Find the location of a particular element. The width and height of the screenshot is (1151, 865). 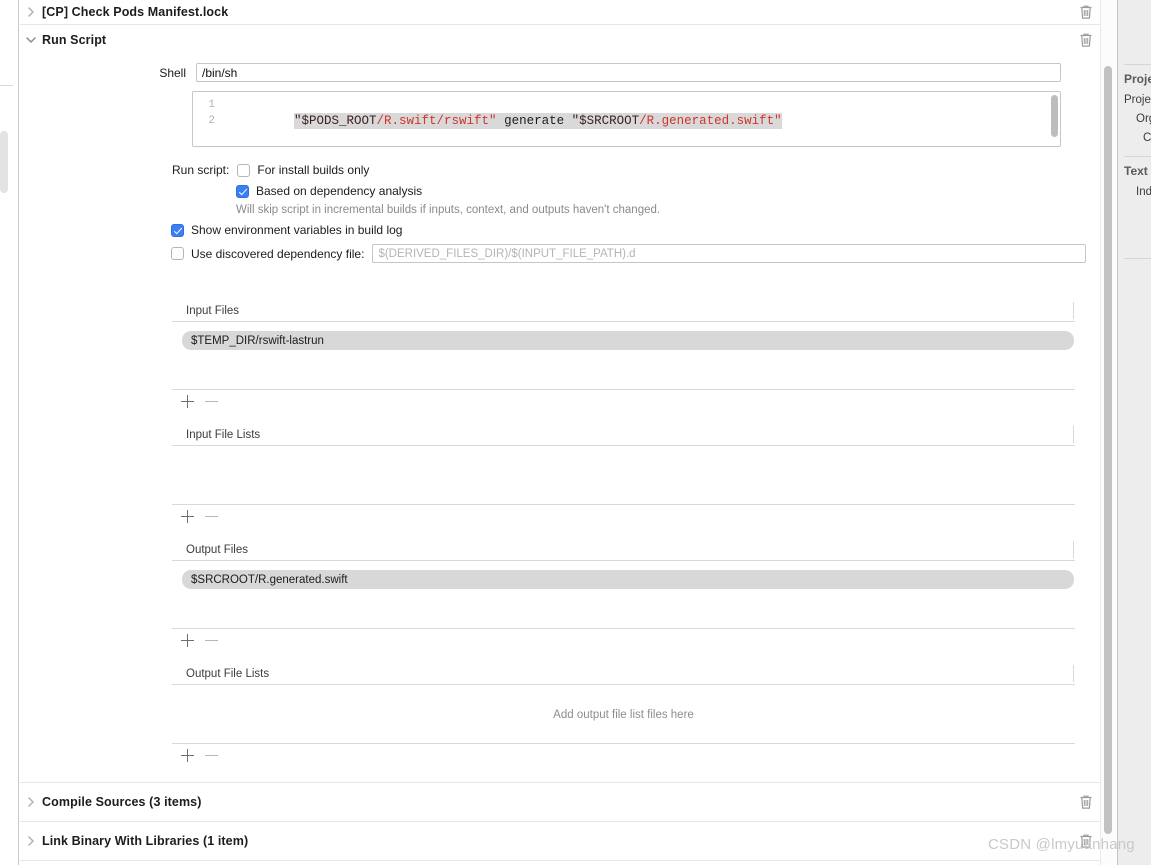

code-token-srcroot: "$SRCROOT is located at coordinates (605, 121).